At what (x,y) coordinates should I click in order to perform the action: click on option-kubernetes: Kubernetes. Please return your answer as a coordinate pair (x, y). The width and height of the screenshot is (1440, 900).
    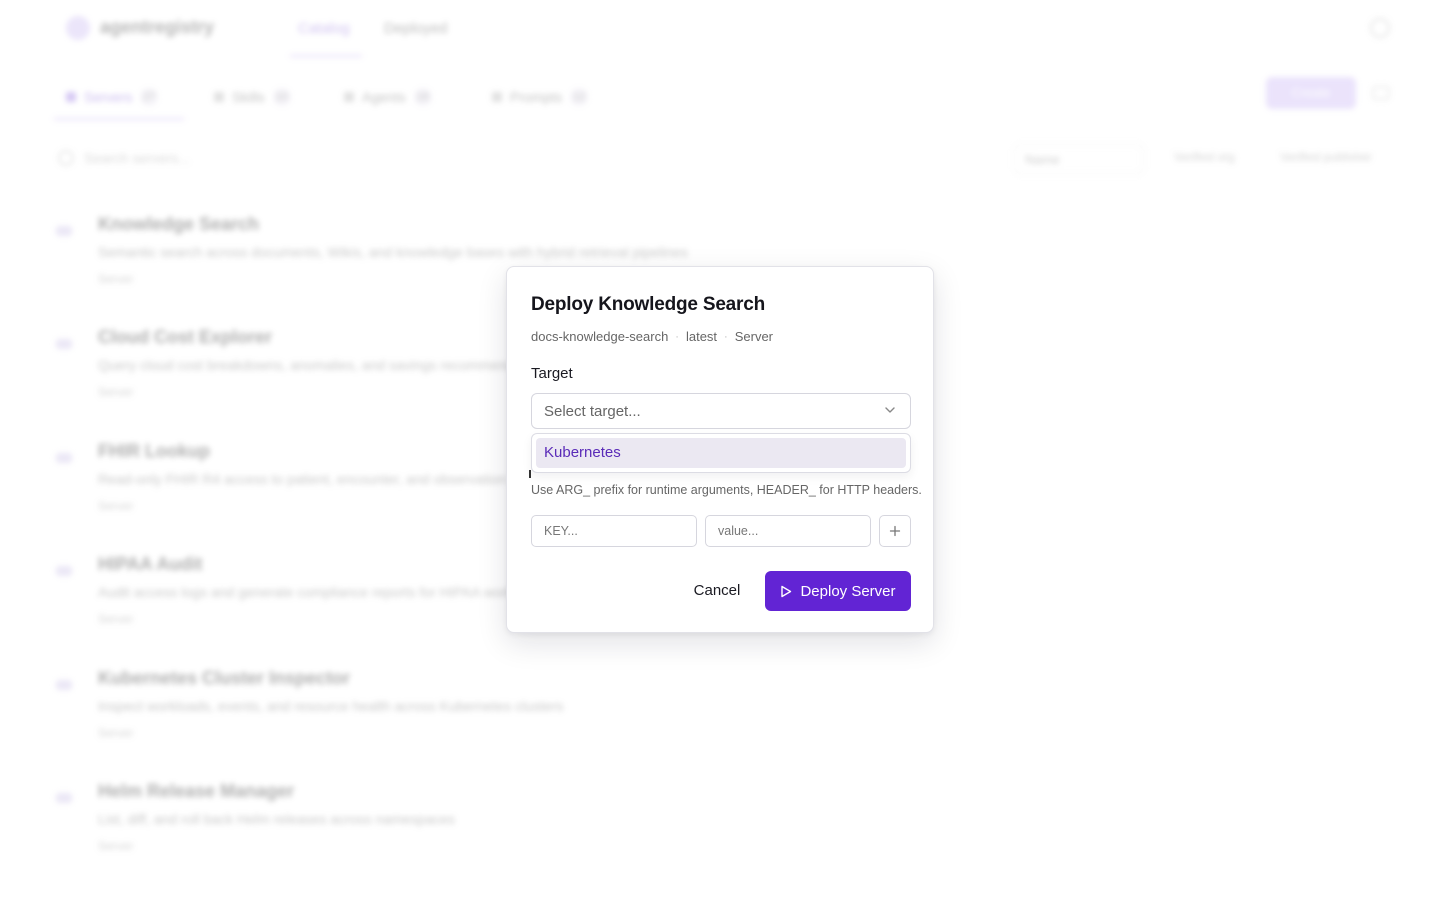
    Looking at the image, I should click on (721, 453).